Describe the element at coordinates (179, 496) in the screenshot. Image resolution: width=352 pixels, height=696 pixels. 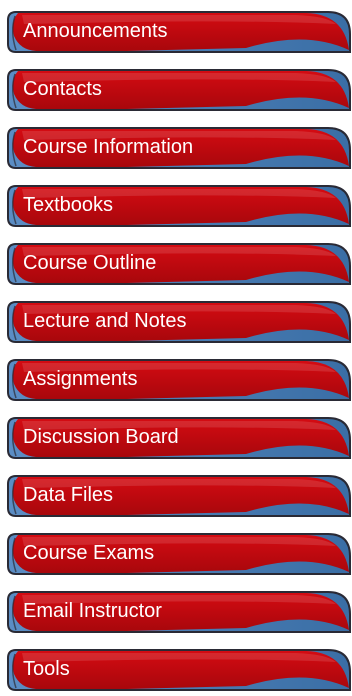
I see `nav-button-data-files: Data Files` at that location.